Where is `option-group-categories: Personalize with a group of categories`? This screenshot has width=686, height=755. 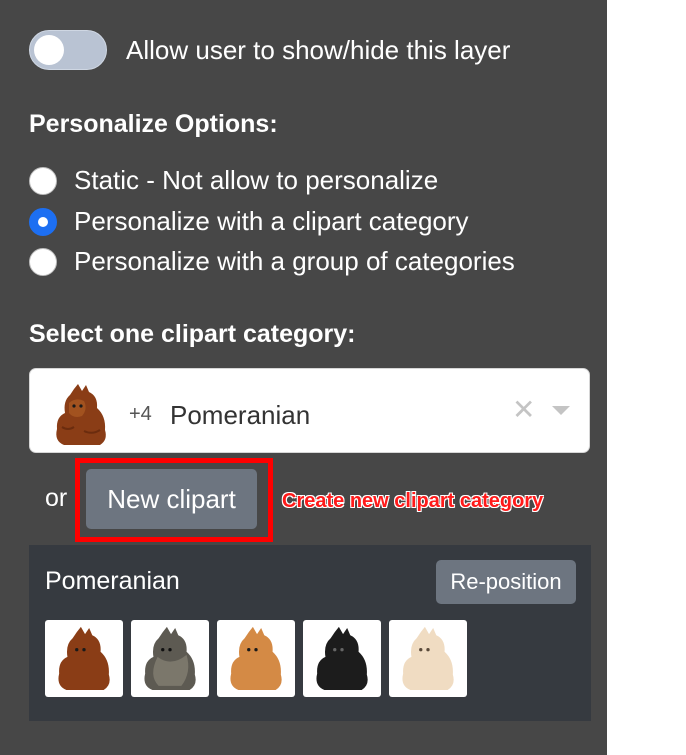 option-group-categories: Personalize with a group of categories is located at coordinates (272, 261).